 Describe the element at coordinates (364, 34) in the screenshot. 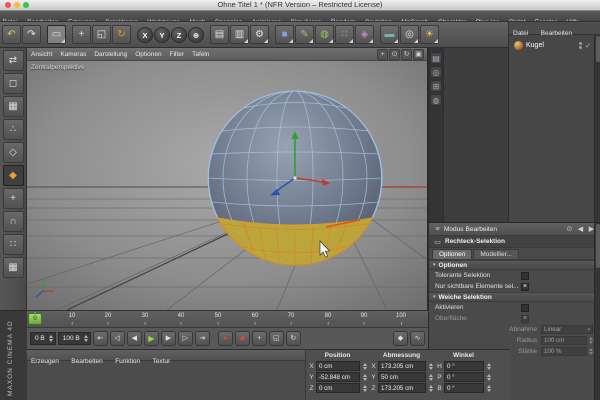

I see `deformer-icon: ◈` at that location.